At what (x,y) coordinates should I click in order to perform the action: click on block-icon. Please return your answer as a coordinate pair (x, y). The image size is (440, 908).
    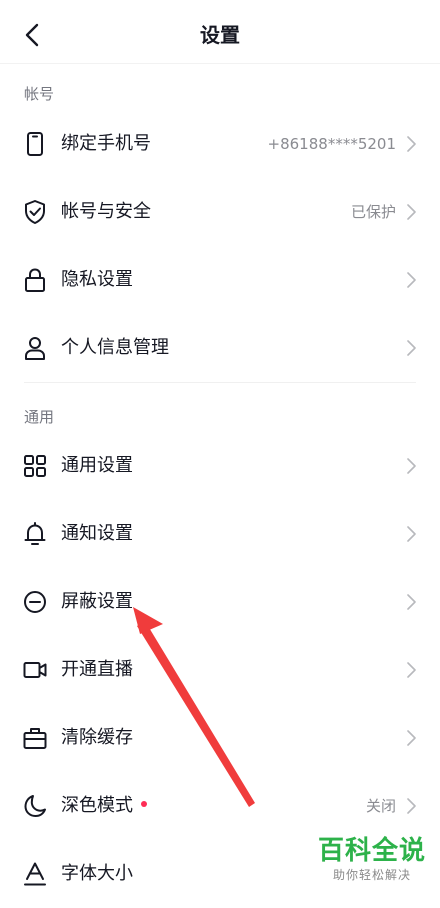
    Looking at the image, I should click on (35, 602).